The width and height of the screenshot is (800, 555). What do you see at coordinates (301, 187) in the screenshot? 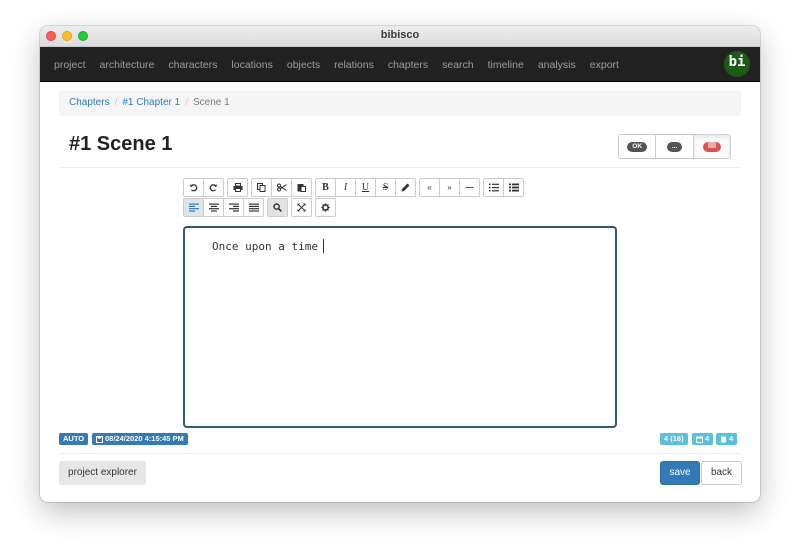
I see `paste-icon` at bounding box center [301, 187].